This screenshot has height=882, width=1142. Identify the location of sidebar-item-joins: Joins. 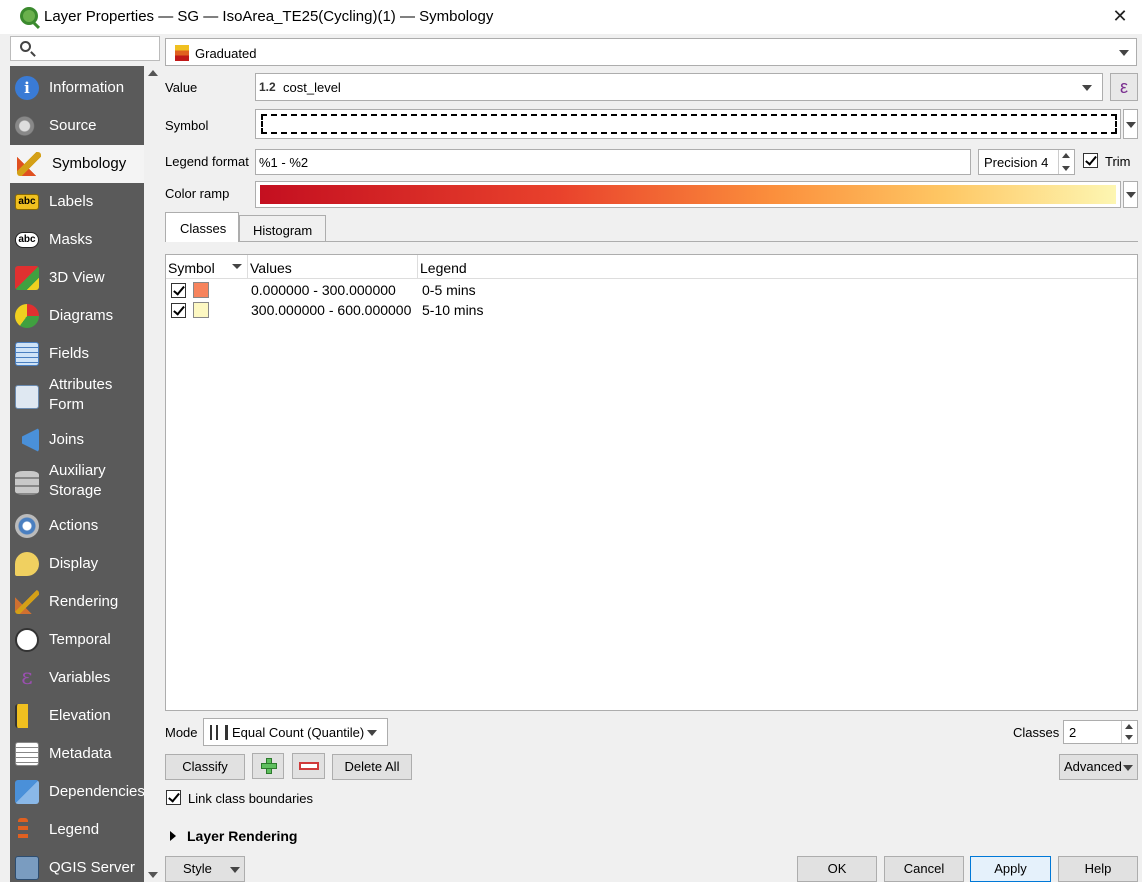
(77, 440).